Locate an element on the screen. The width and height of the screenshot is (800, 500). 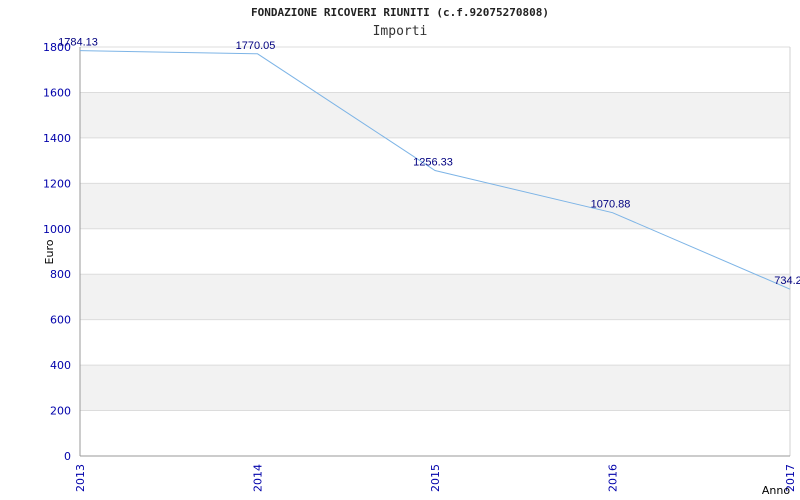
x-tick-label: 2014 is located at coordinates (258, 478).